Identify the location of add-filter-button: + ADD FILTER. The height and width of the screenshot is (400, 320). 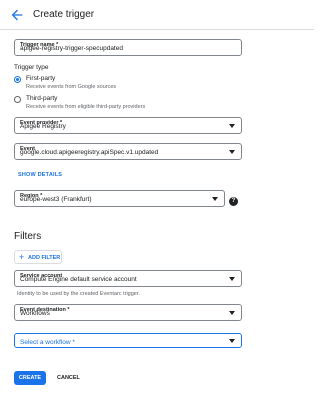
(38, 257).